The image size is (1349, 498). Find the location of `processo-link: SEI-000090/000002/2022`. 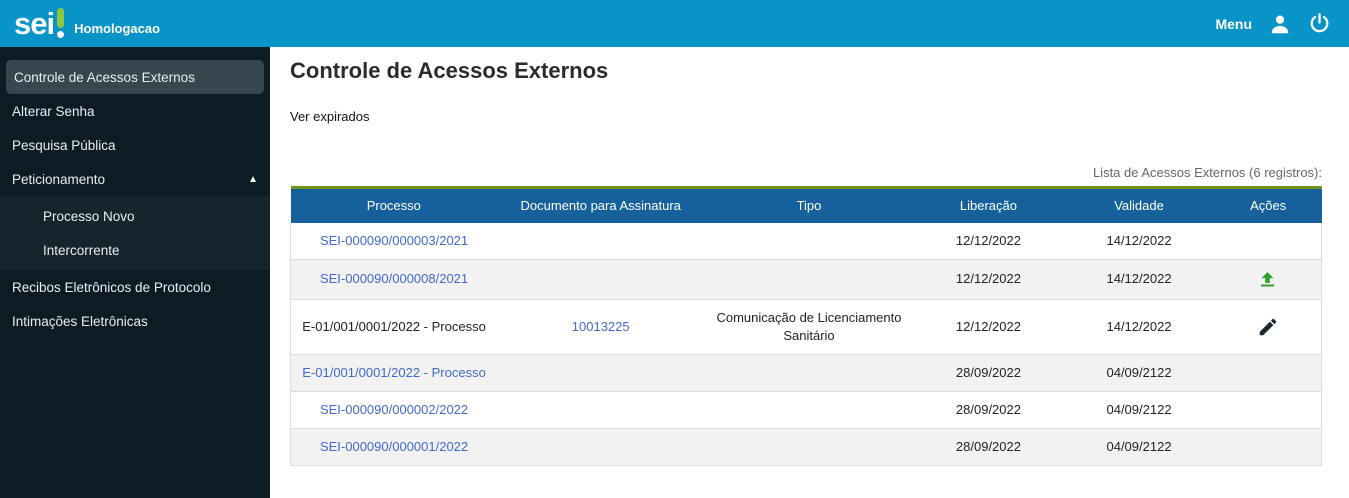

processo-link: SEI-000090/000002/2022 is located at coordinates (394, 409).